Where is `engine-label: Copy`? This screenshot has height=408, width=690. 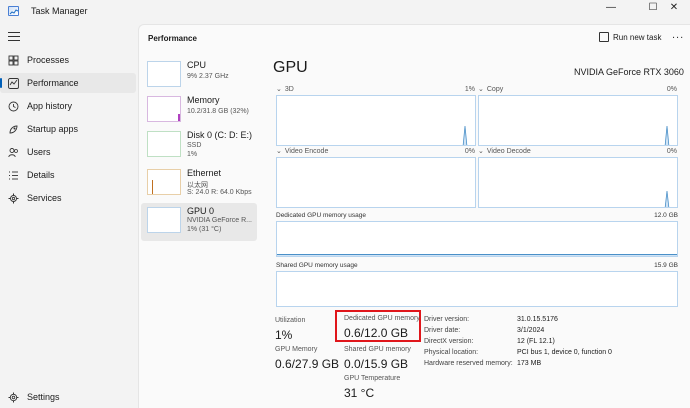
engine-label: Copy is located at coordinates (495, 89).